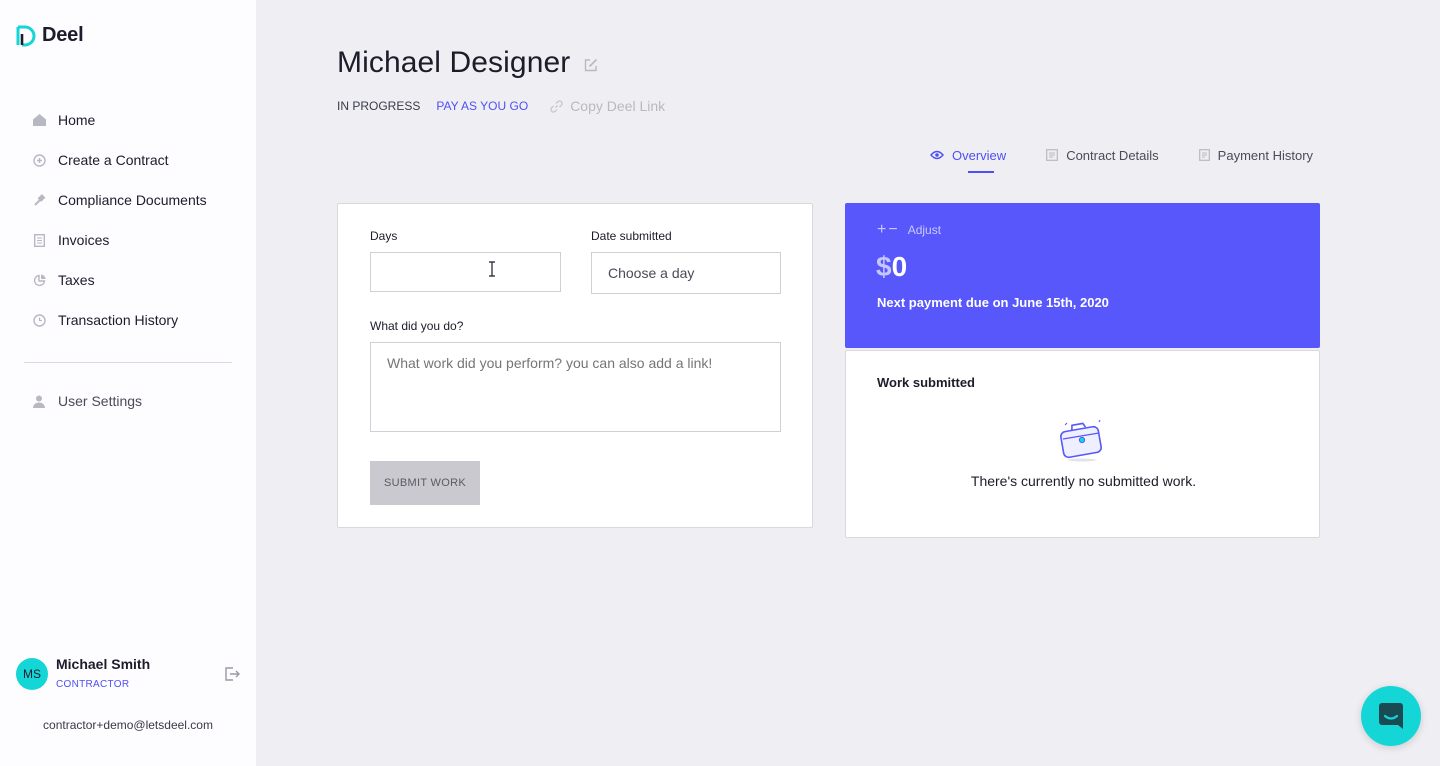  I want to click on adjust-label: Adjust, so click(924, 230).